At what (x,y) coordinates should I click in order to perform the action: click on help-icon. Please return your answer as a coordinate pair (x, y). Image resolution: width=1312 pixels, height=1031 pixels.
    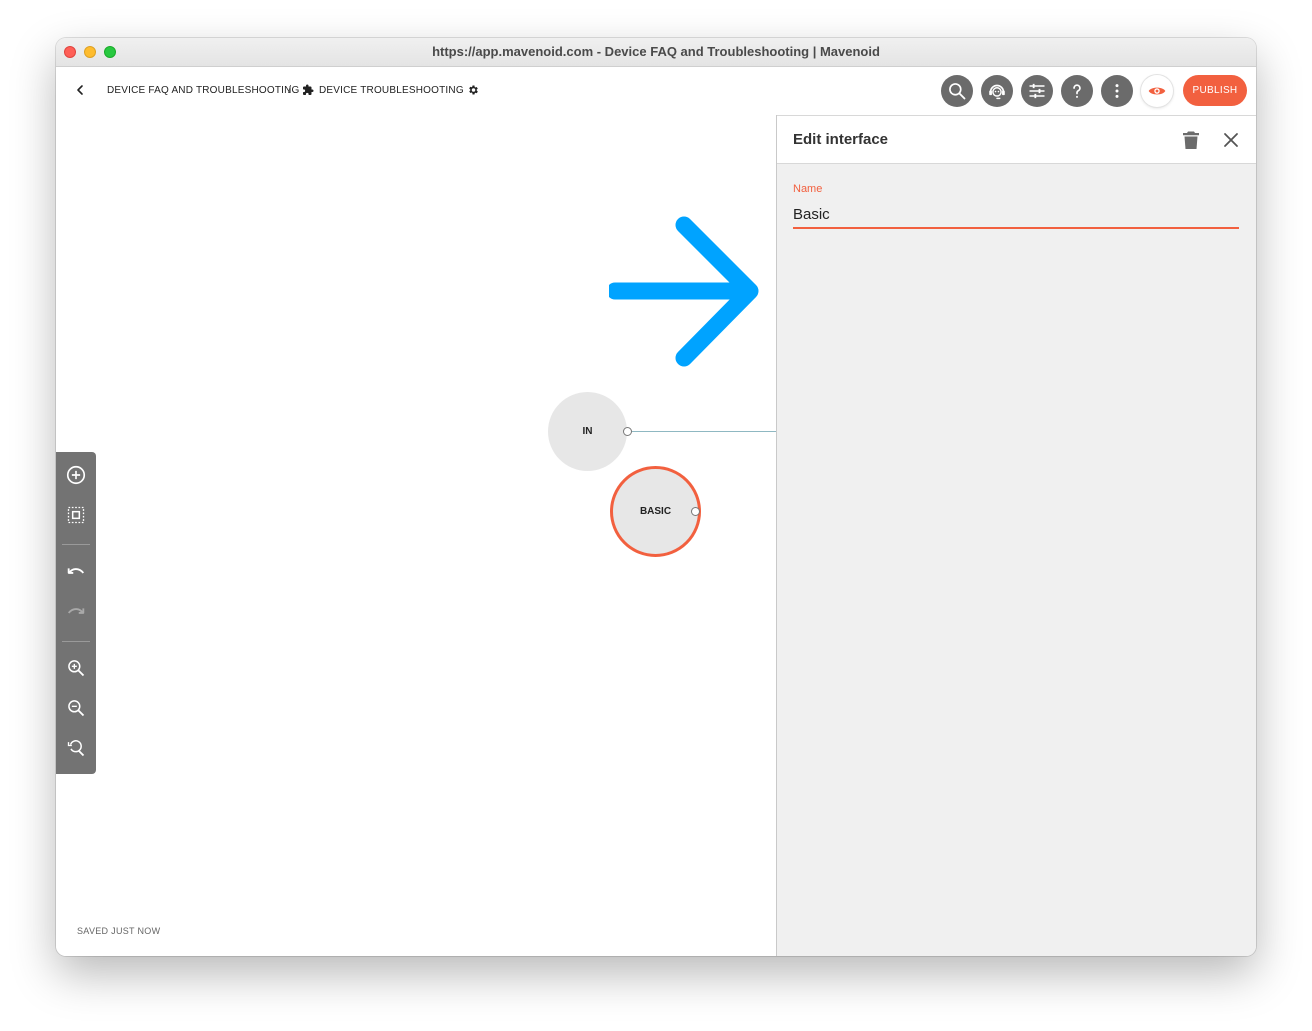
    Looking at the image, I should click on (1077, 91).